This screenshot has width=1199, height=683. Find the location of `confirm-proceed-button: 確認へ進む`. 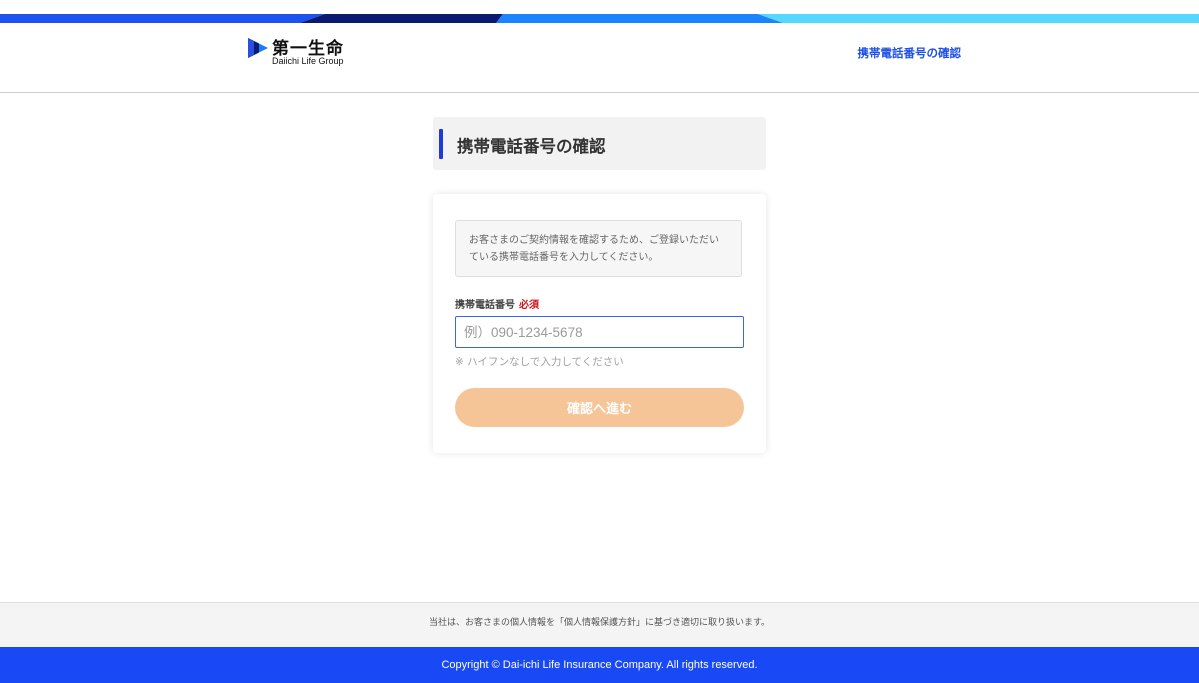

confirm-proceed-button: 確認へ進む is located at coordinates (599, 407).